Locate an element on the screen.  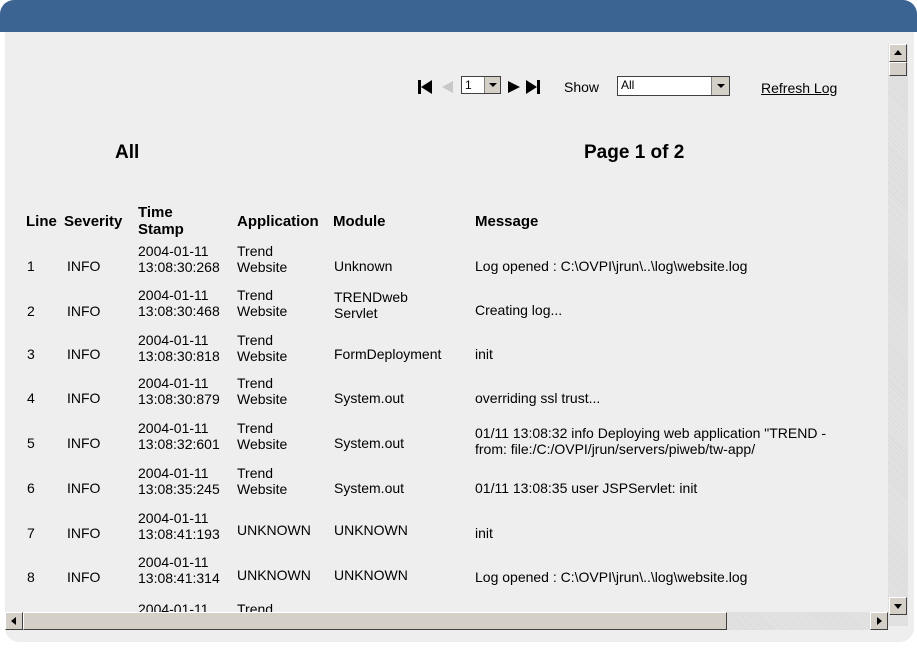
previous-page-icon is located at coordinates (447, 87).